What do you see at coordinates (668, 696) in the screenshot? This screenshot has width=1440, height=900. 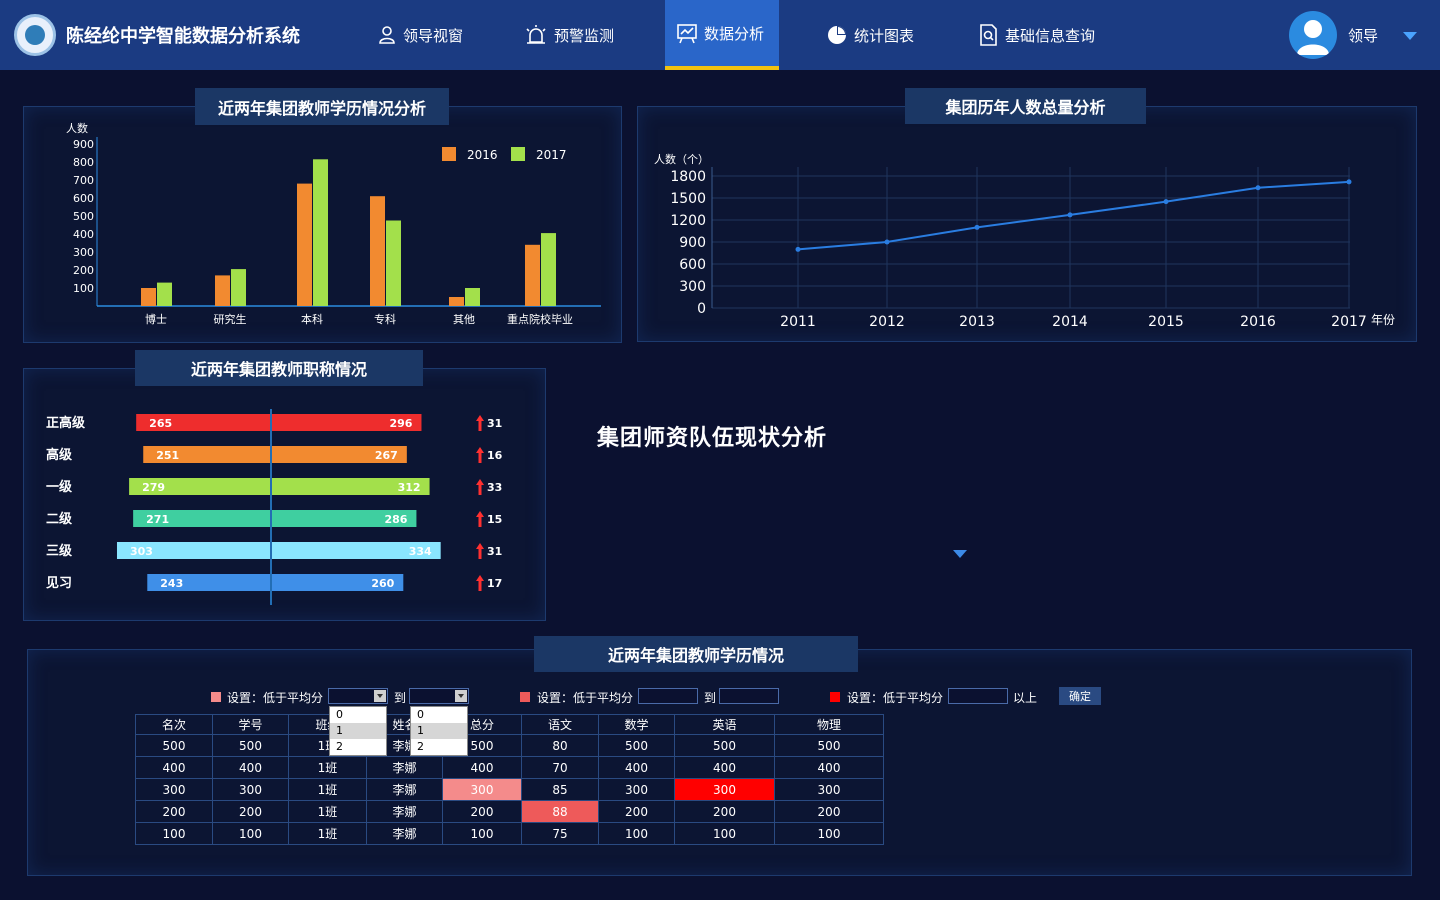 I see `filter-from-input` at bounding box center [668, 696].